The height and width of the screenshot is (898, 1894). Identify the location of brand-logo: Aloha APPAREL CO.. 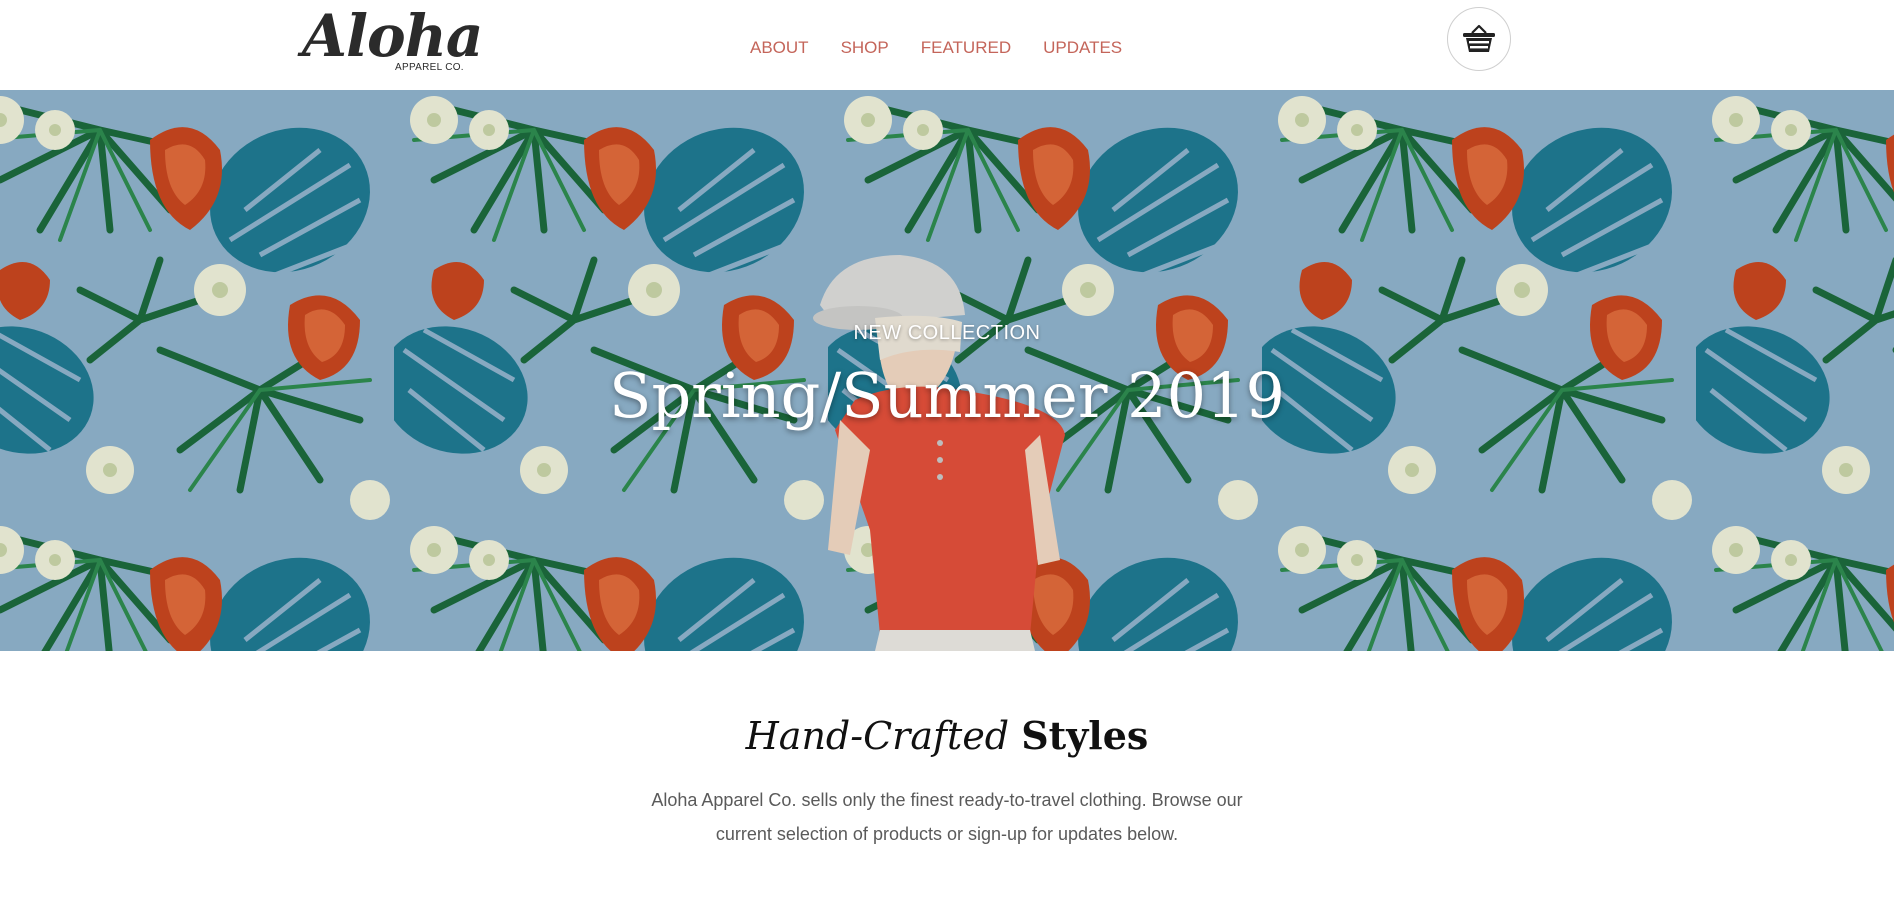
(392, 38).